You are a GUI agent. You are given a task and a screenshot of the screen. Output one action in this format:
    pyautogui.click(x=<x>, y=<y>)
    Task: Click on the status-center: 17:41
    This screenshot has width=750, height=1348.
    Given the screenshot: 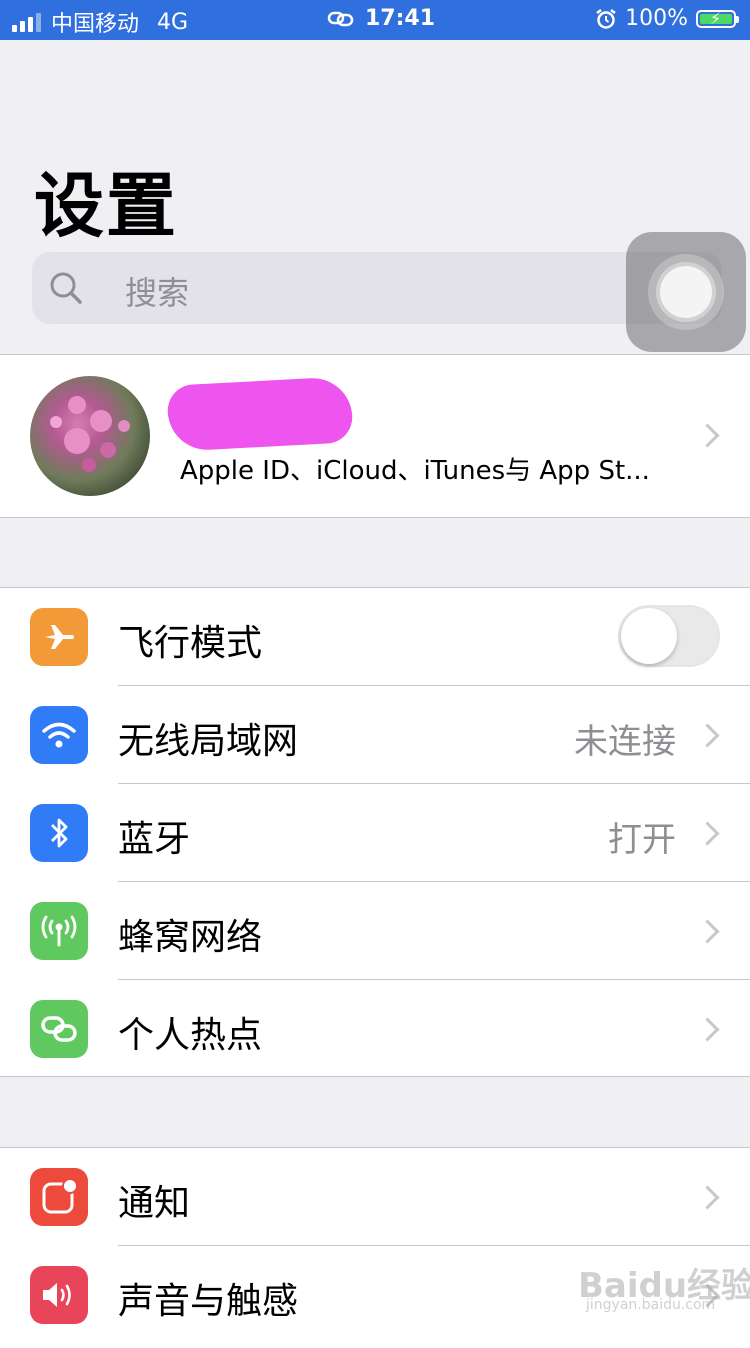 What is the action you would take?
    pyautogui.click(x=381, y=18)
    